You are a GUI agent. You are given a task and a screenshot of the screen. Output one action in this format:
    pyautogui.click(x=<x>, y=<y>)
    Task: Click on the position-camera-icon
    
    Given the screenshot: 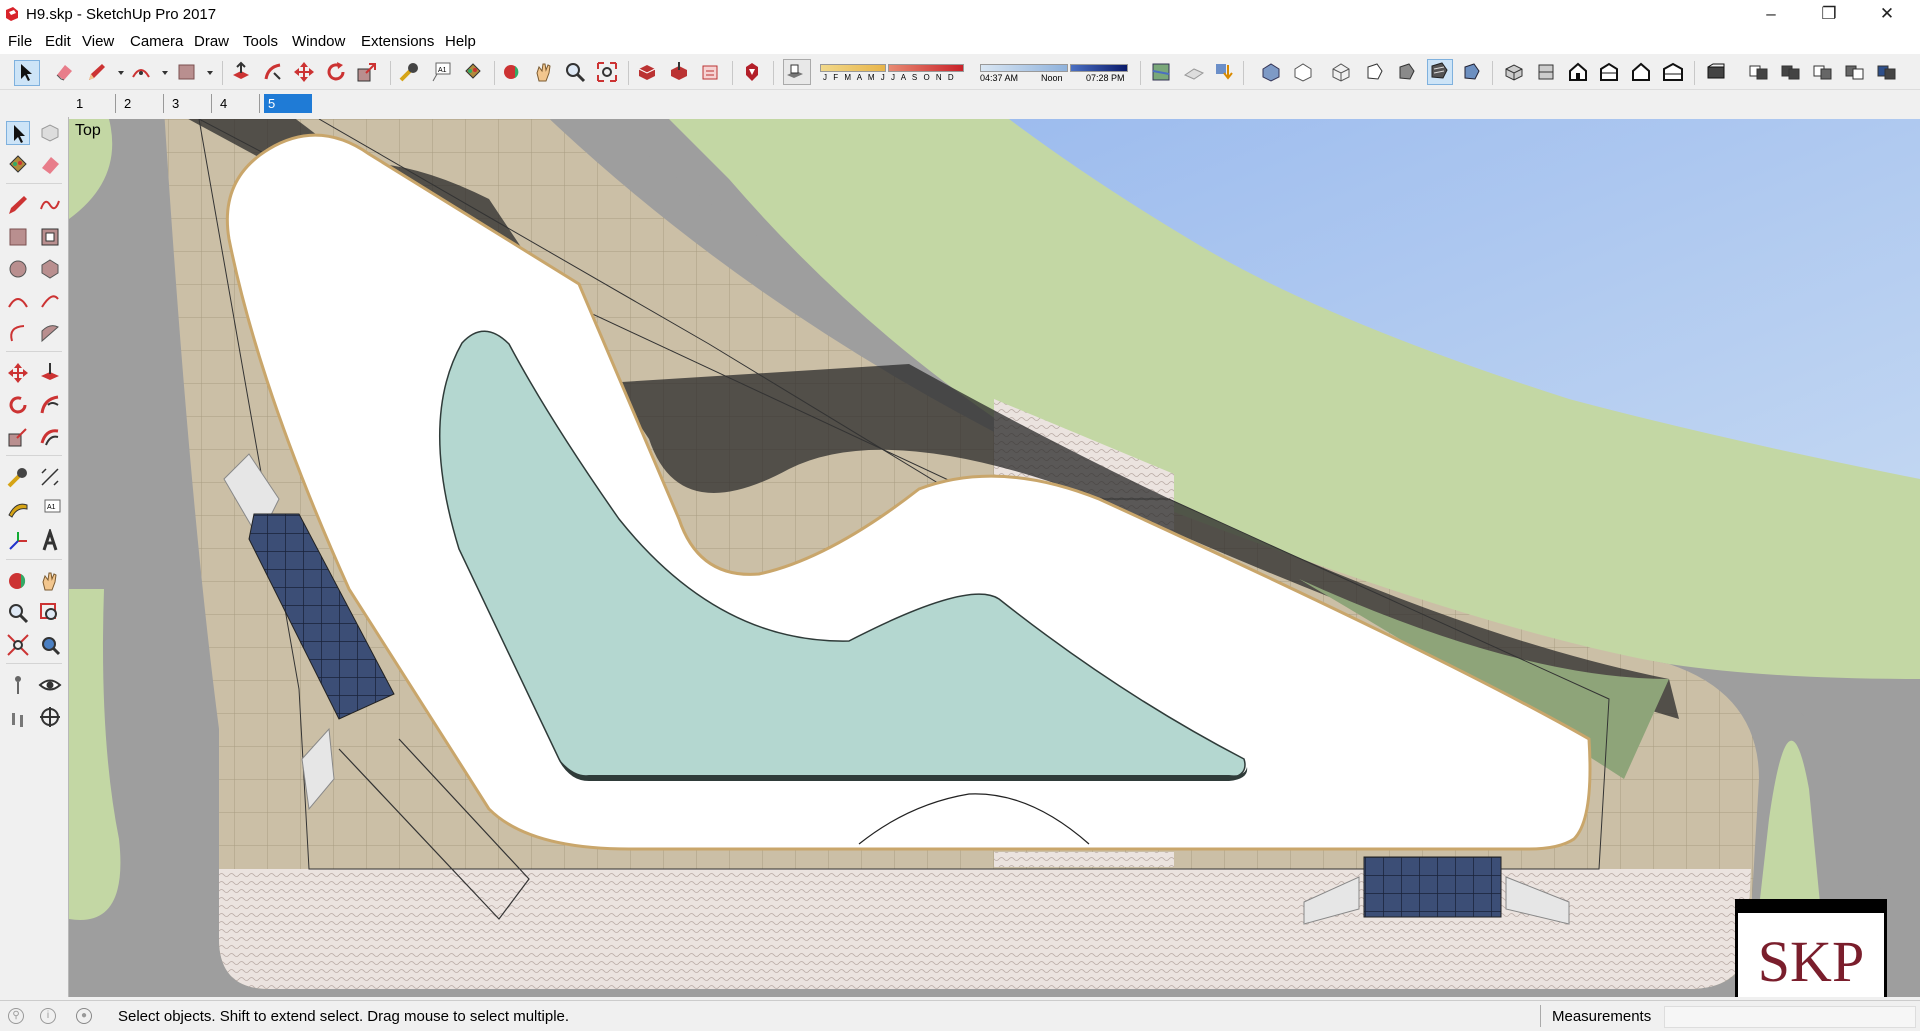 What is the action you would take?
    pyautogui.click(x=18, y=685)
    